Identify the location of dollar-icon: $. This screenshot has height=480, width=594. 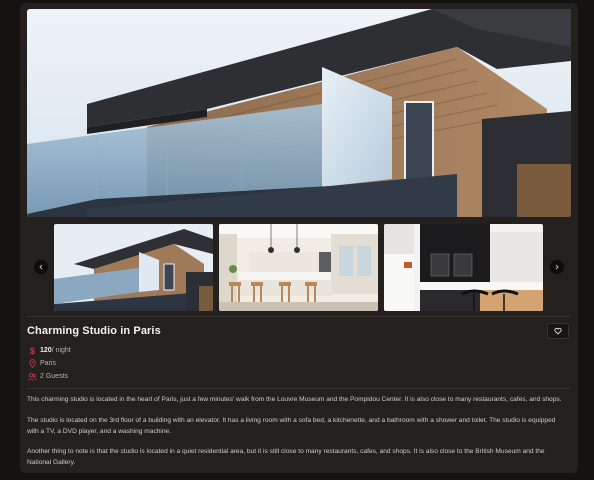
(32, 350).